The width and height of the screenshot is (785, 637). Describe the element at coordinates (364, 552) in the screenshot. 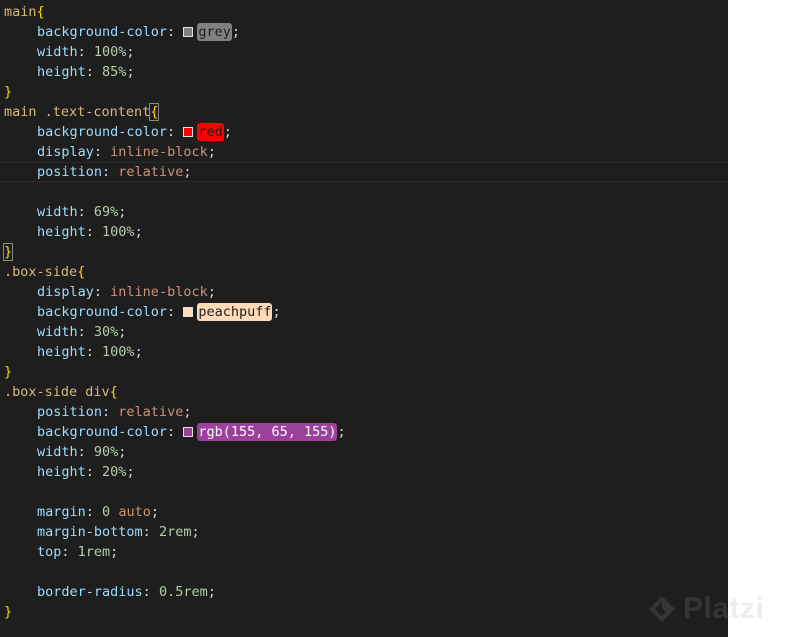

I see `code-line: top: 1rem;` at that location.